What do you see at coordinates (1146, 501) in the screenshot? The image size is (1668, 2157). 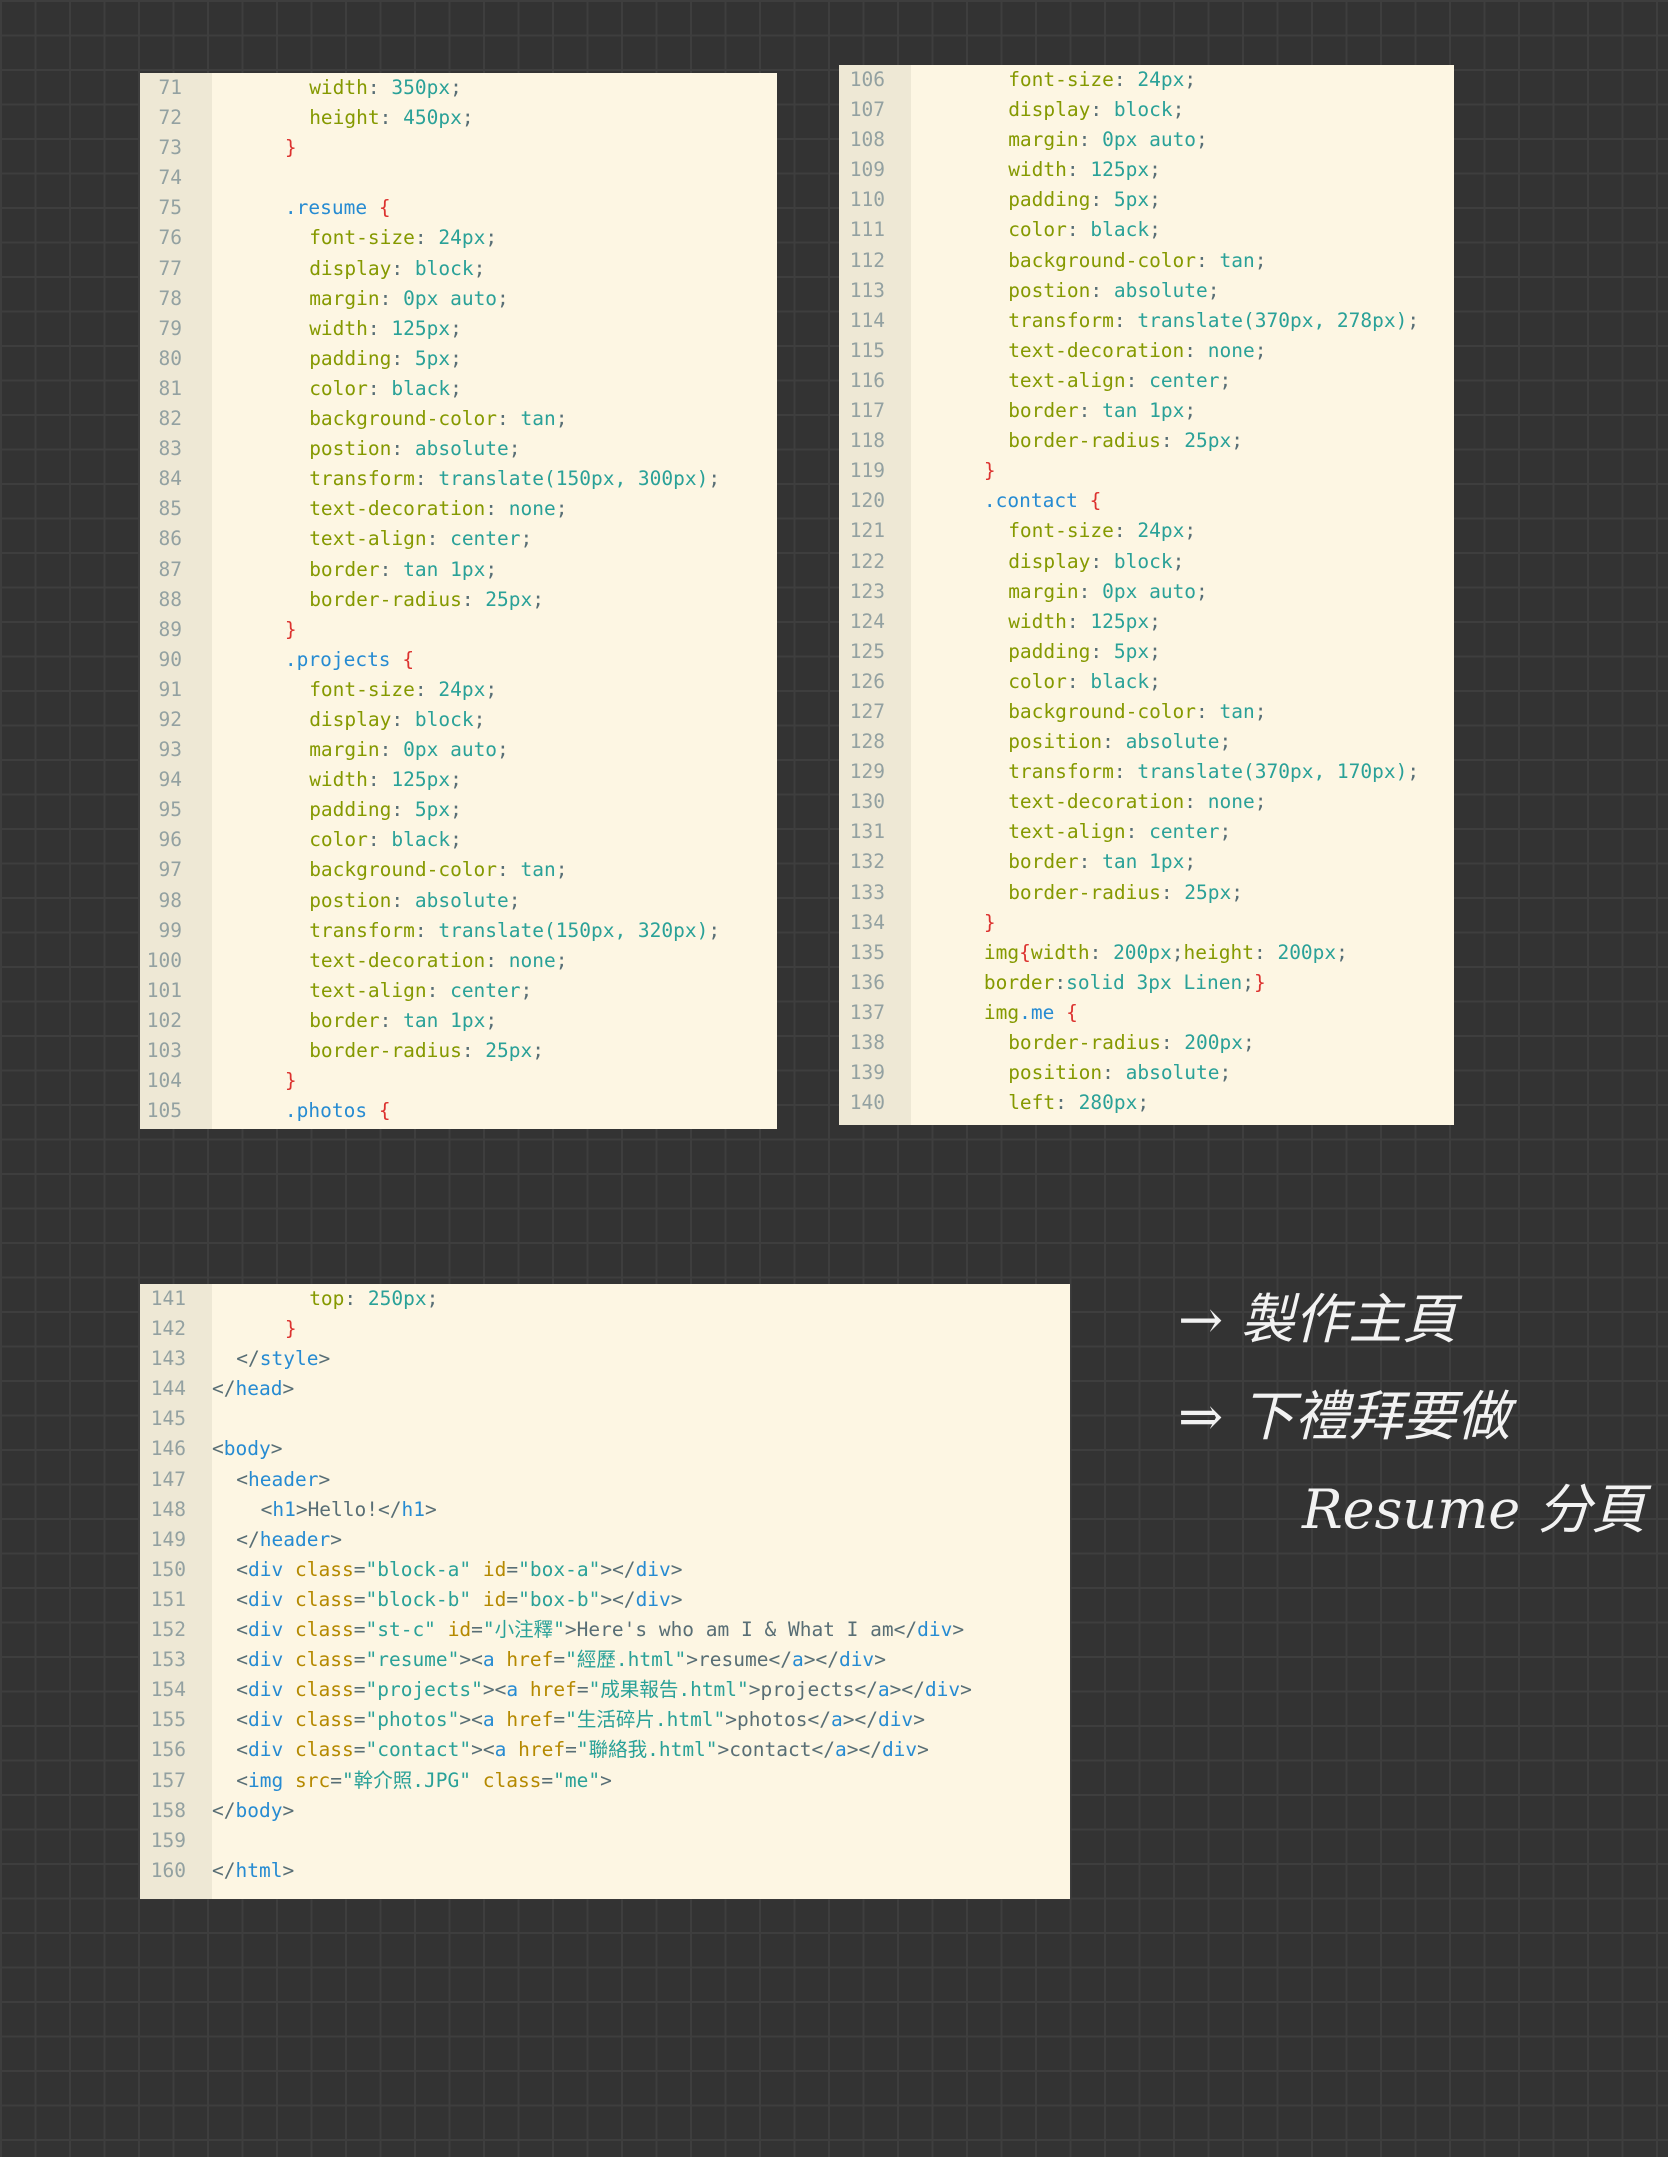 I see `code-line: 120 .contact {` at bounding box center [1146, 501].